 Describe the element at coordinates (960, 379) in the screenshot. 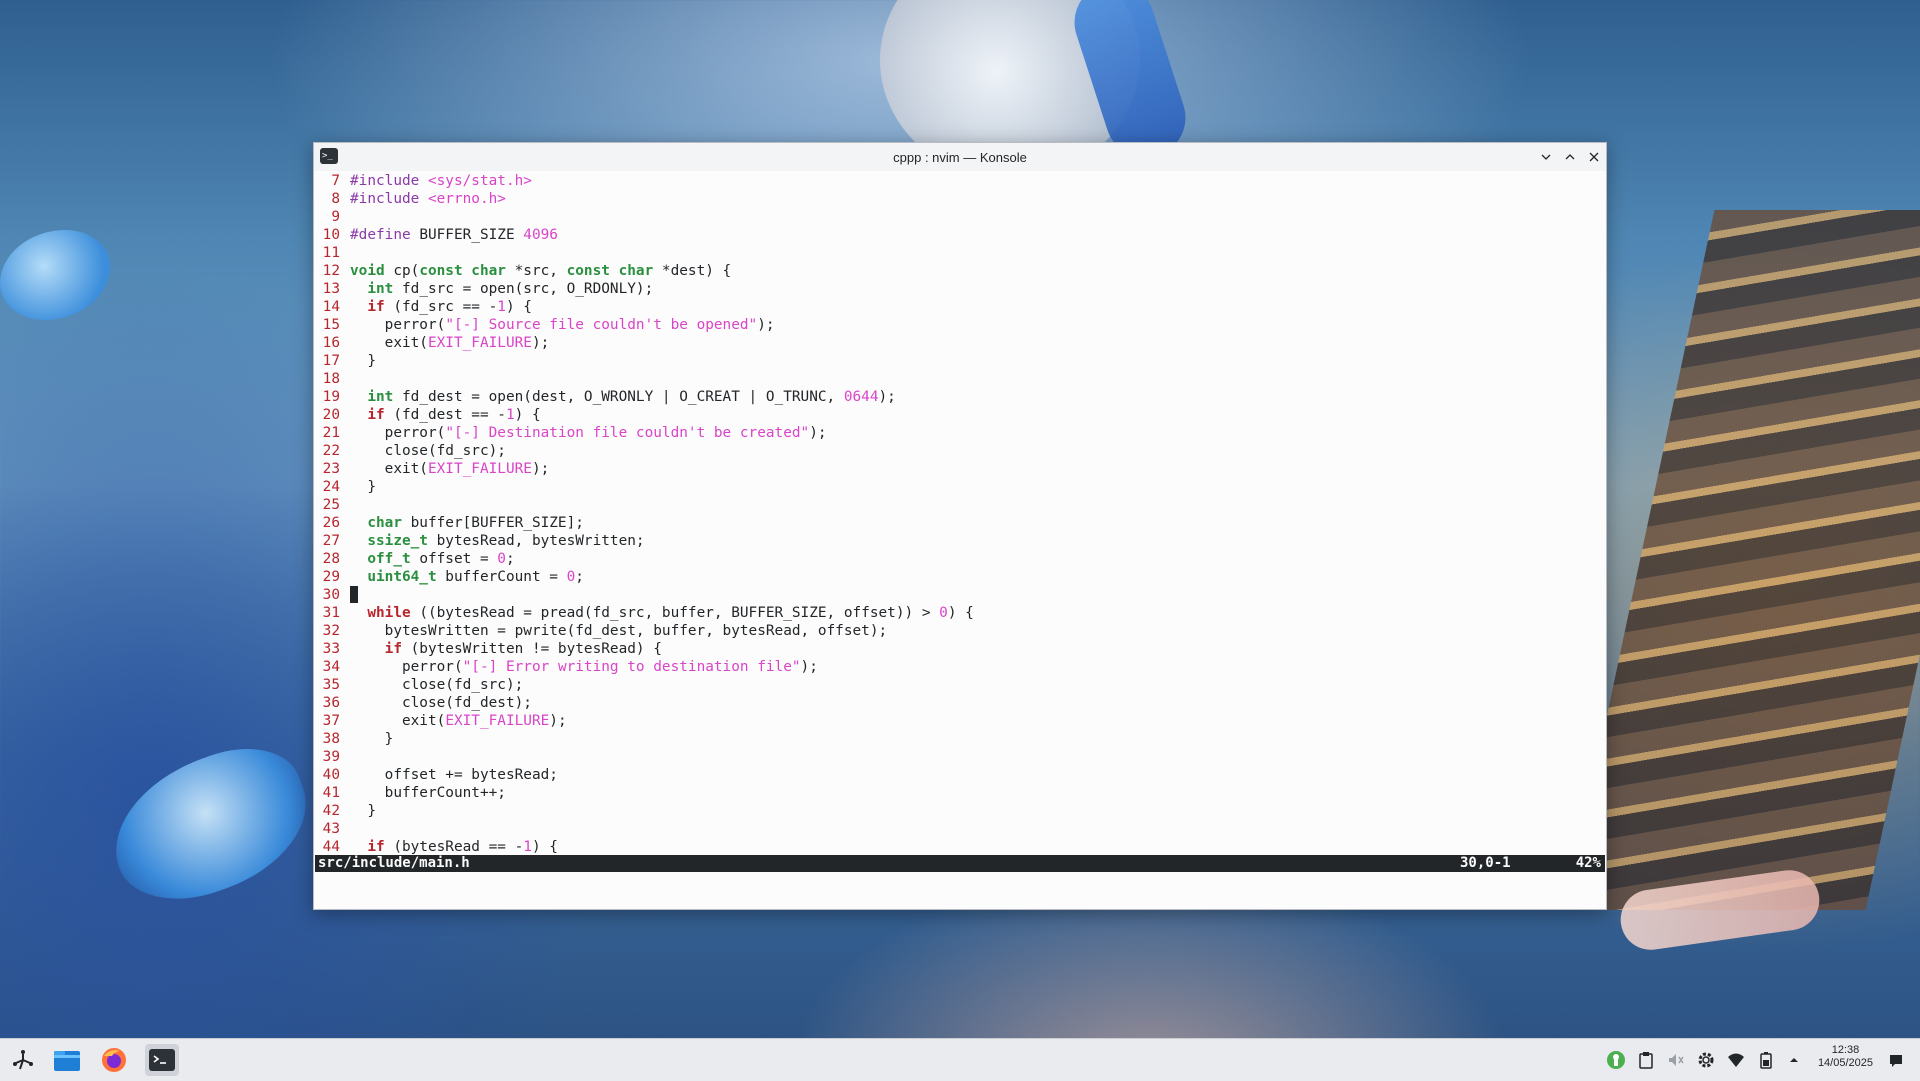

I see `code-line: 18` at that location.